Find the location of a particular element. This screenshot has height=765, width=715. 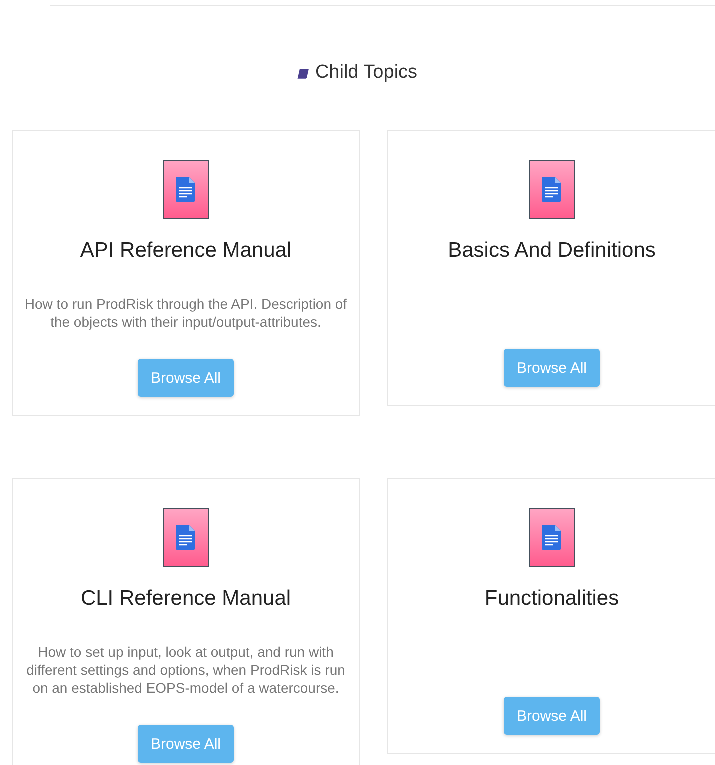

topic-title: CLI Reference Manual is located at coordinates (186, 599).